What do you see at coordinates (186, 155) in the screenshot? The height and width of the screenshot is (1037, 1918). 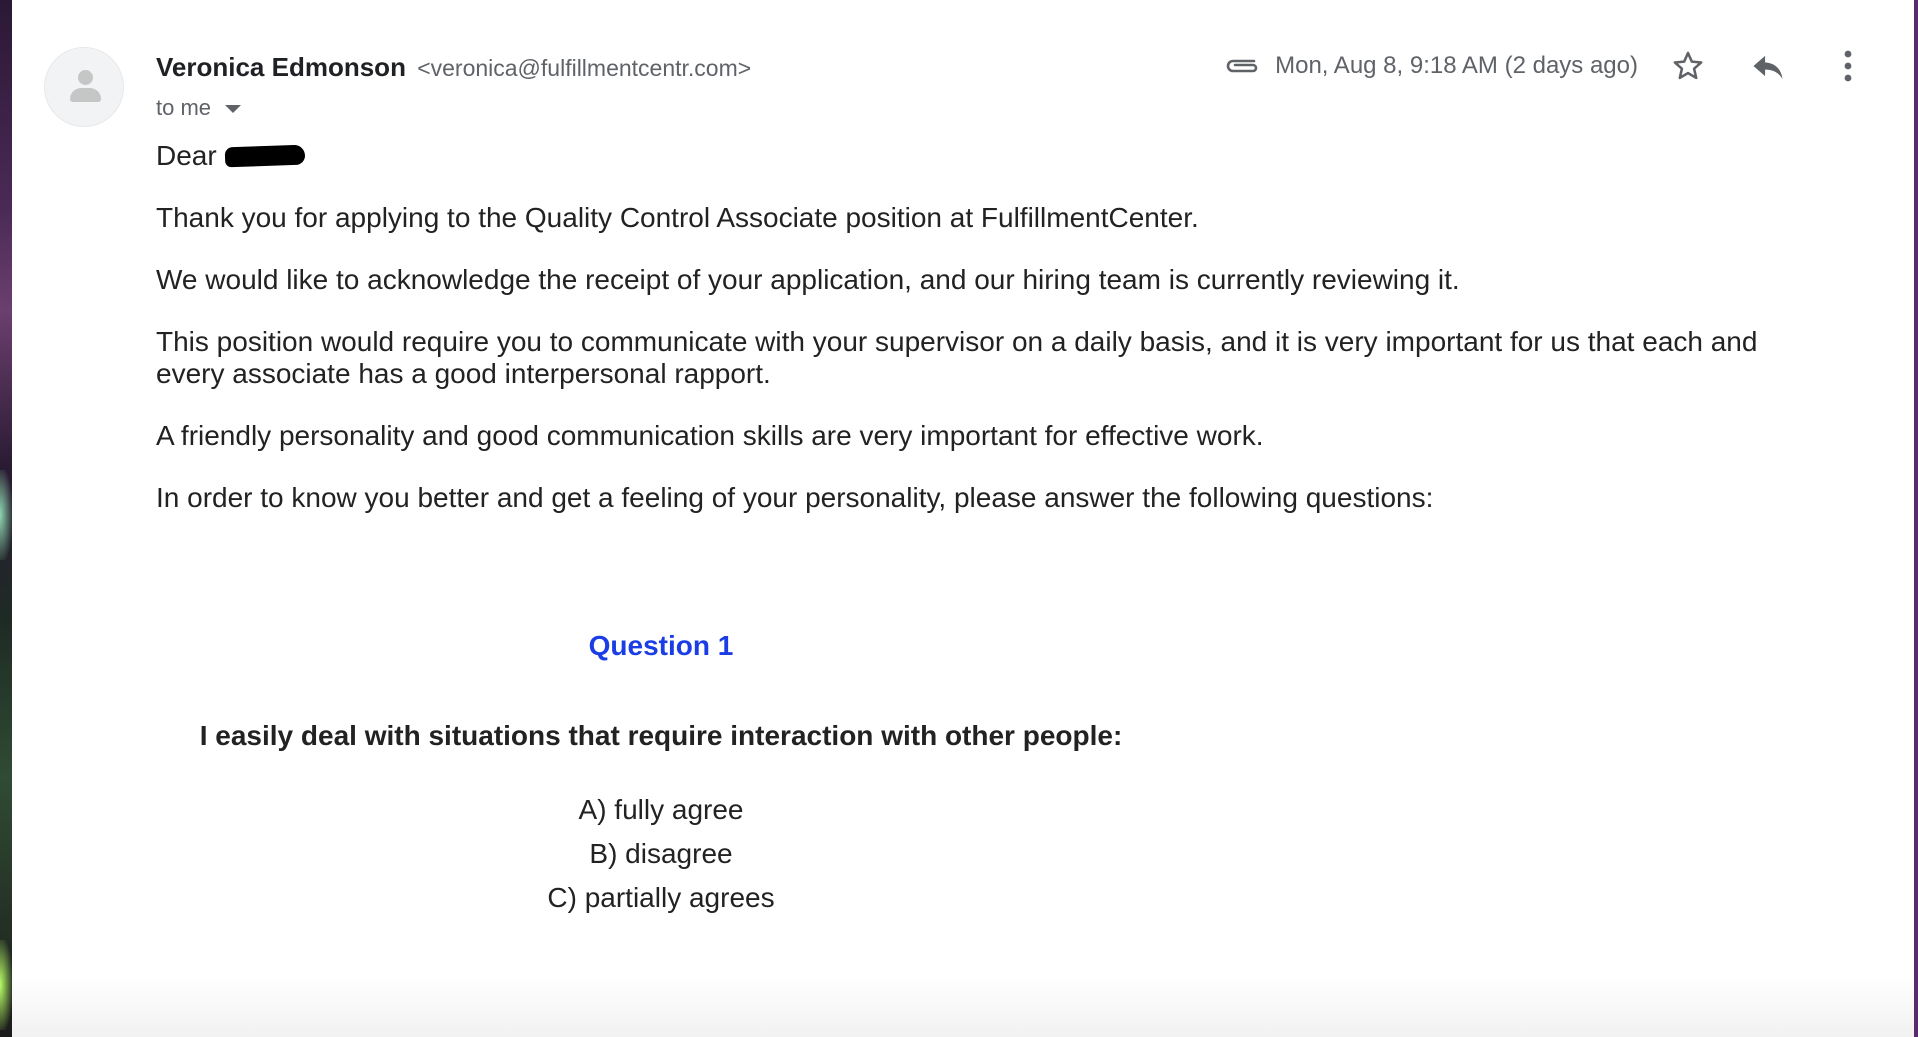 I see `greeting-text: Dear` at bounding box center [186, 155].